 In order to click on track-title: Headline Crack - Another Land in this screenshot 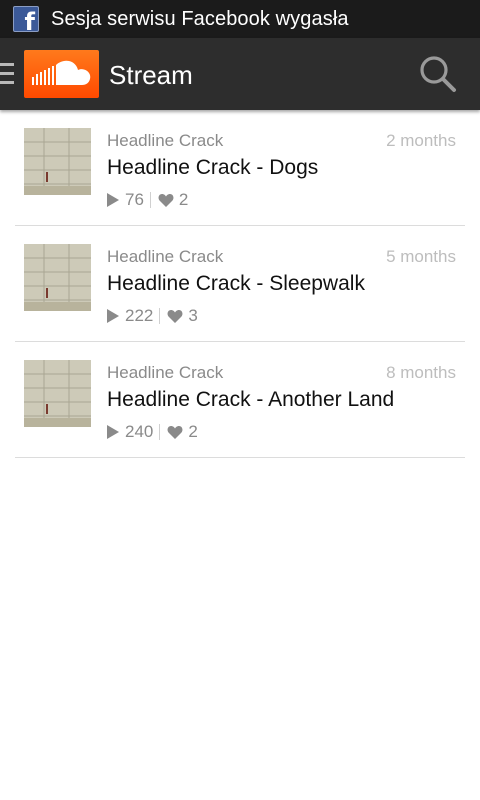, I will do `click(250, 400)`.